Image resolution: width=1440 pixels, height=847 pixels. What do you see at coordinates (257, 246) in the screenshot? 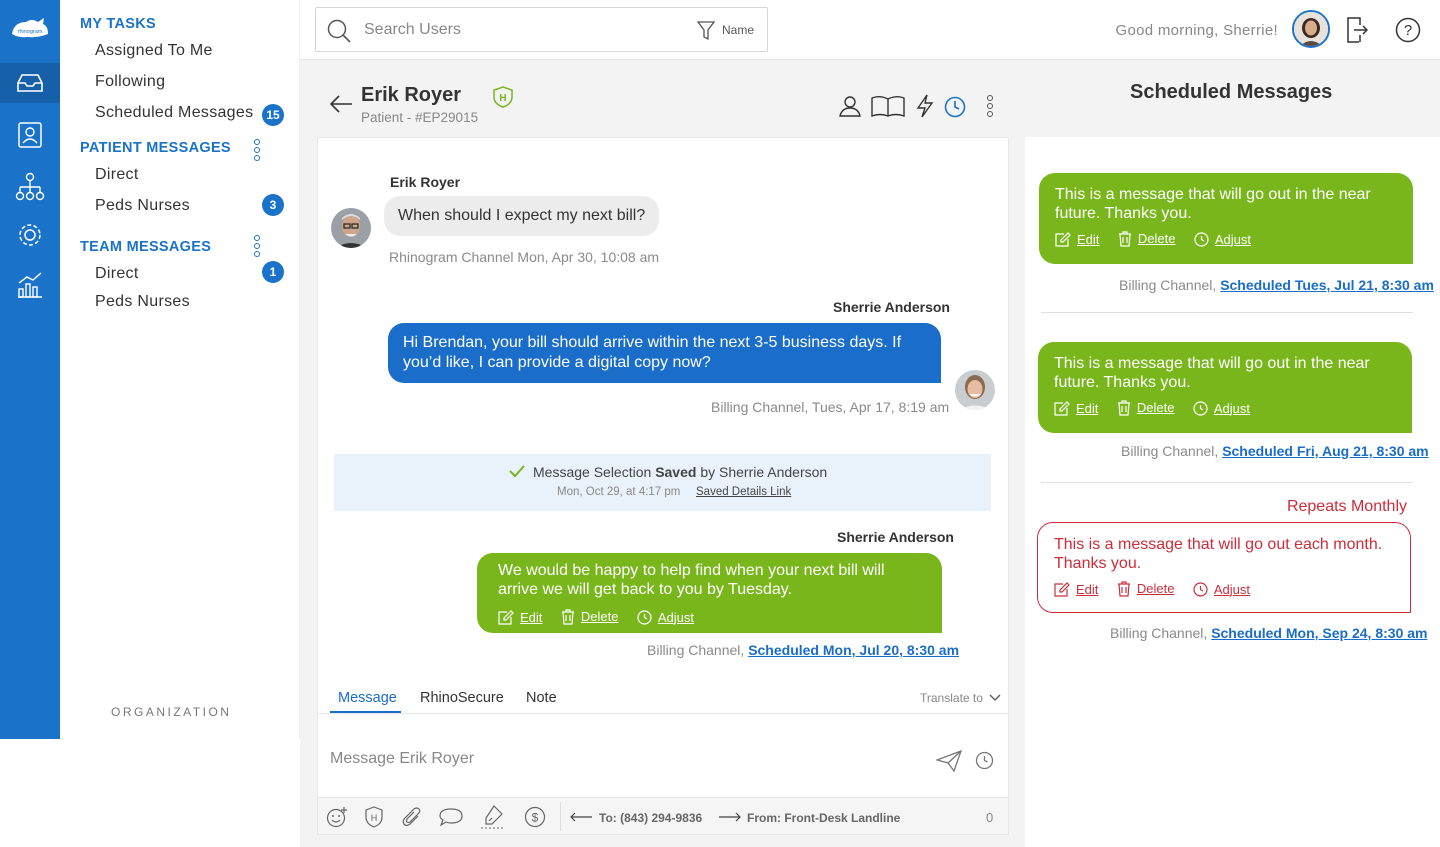
I see `team-messages-more-icon` at bounding box center [257, 246].